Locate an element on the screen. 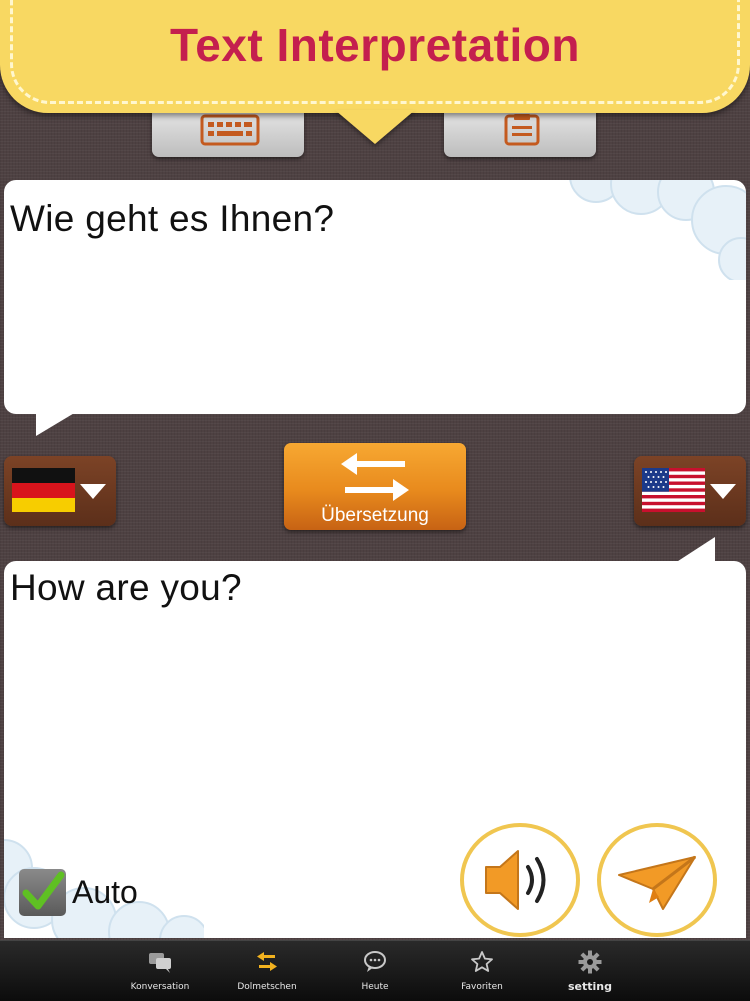  clipboard-icon is located at coordinates (522, 130).